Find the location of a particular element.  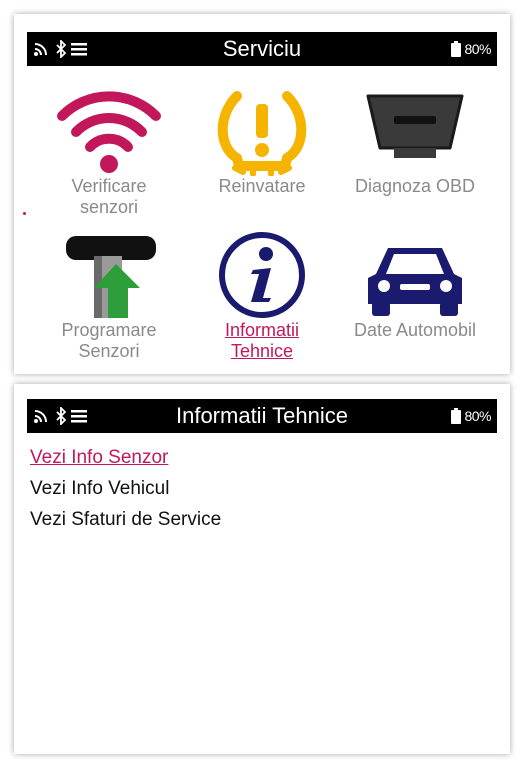

tile-label: Informatii Tehnice is located at coordinates (262, 340).